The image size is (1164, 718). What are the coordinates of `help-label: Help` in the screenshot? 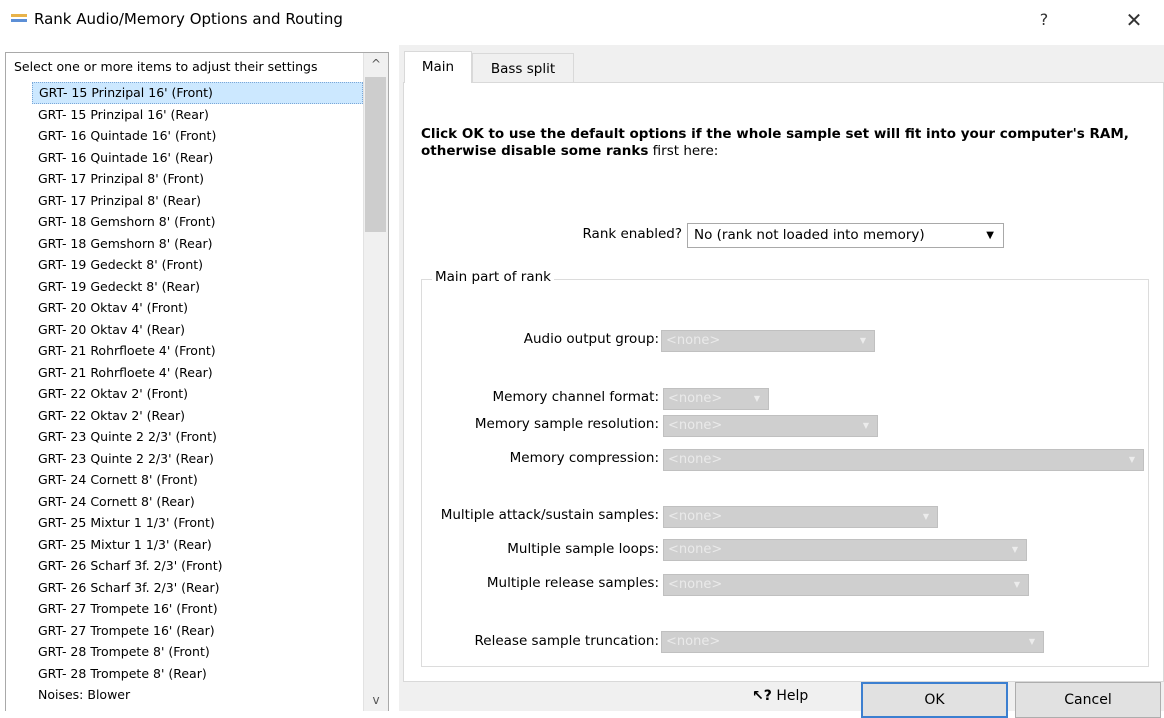 It's located at (792, 696).